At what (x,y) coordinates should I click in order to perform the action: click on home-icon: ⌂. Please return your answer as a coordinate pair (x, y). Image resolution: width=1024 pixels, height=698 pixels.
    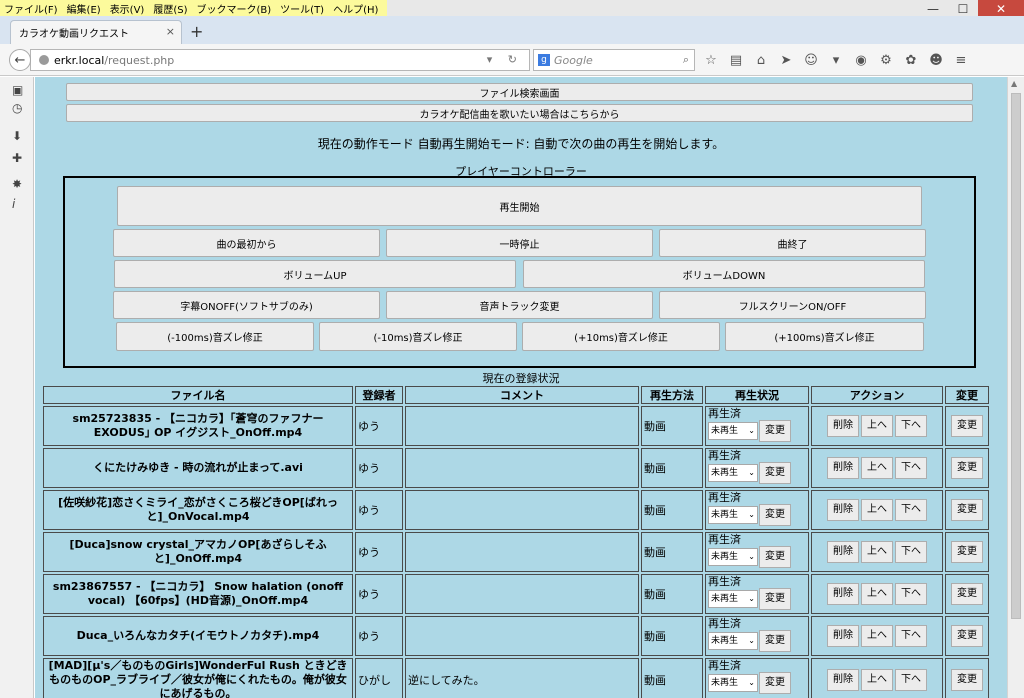
    Looking at the image, I should click on (761, 60).